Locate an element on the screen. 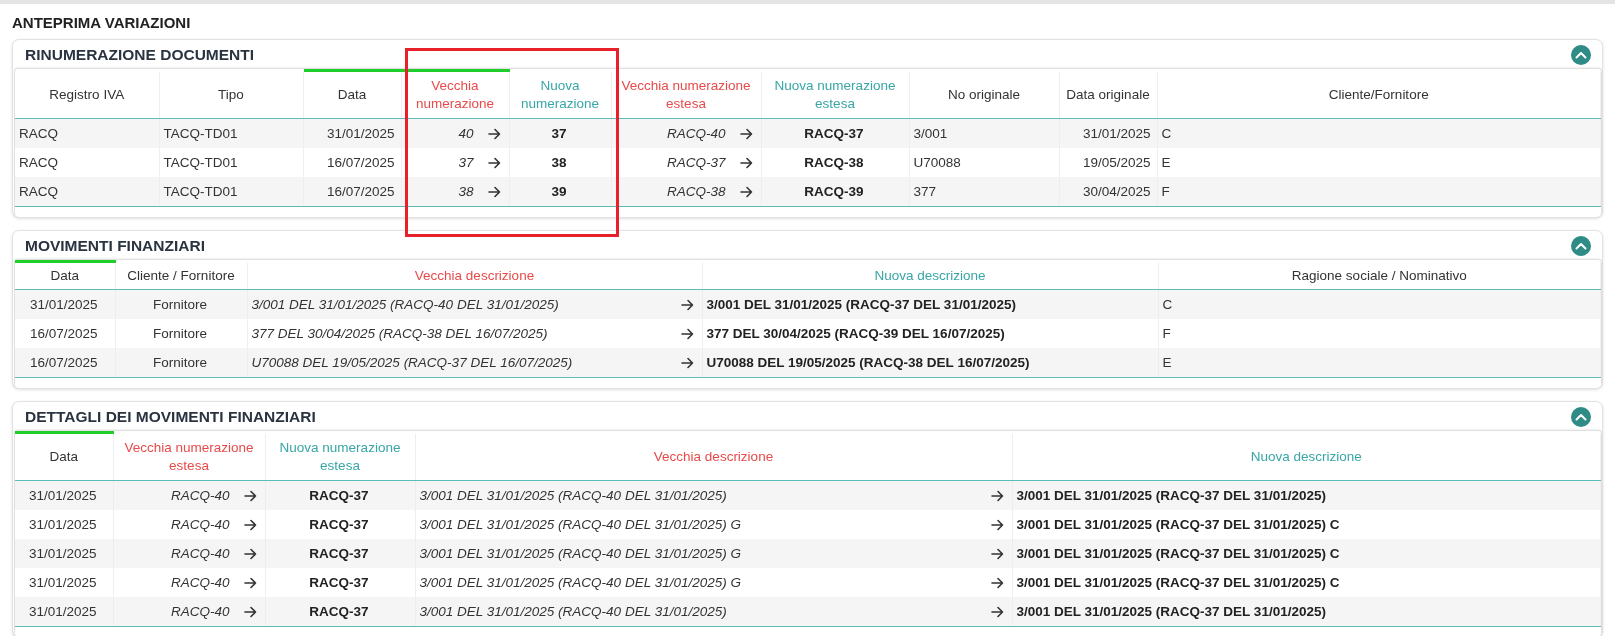 The width and height of the screenshot is (1615, 636). column-header: Ragione sociale / Nominativo is located at coordinates (1379, 275).